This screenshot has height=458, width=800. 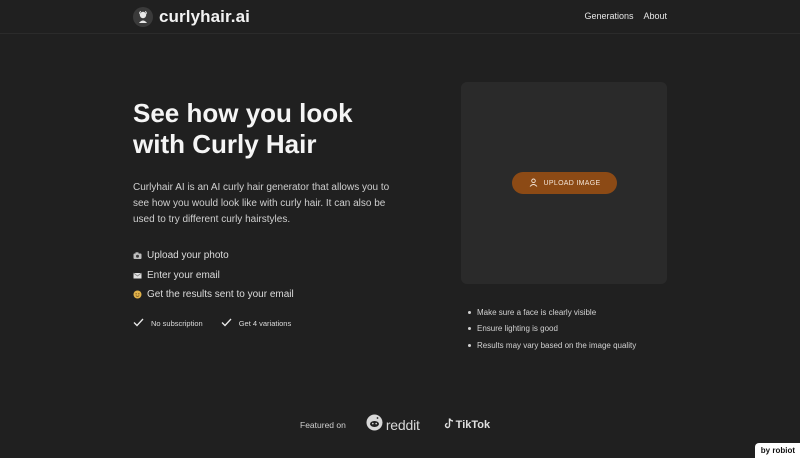 I want to click on user-icon, so click(x=533, y=183).